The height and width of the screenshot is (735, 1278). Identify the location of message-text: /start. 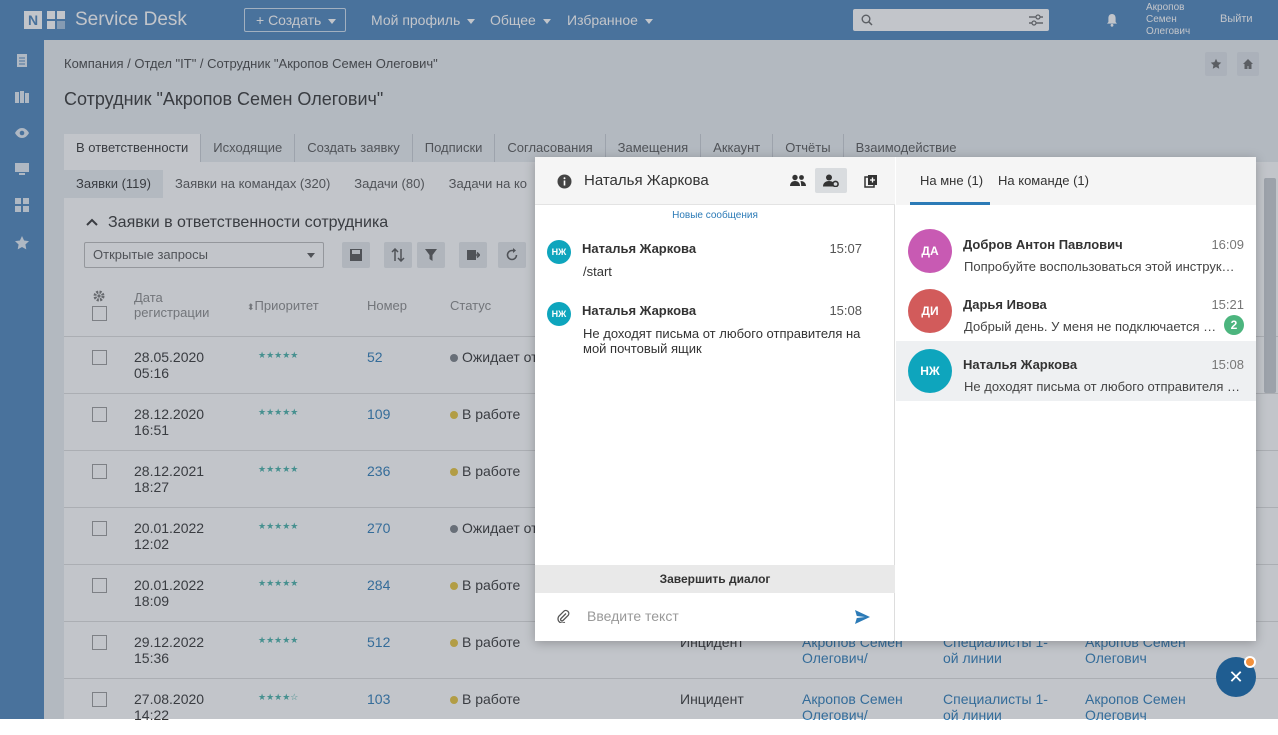
(597, 271).